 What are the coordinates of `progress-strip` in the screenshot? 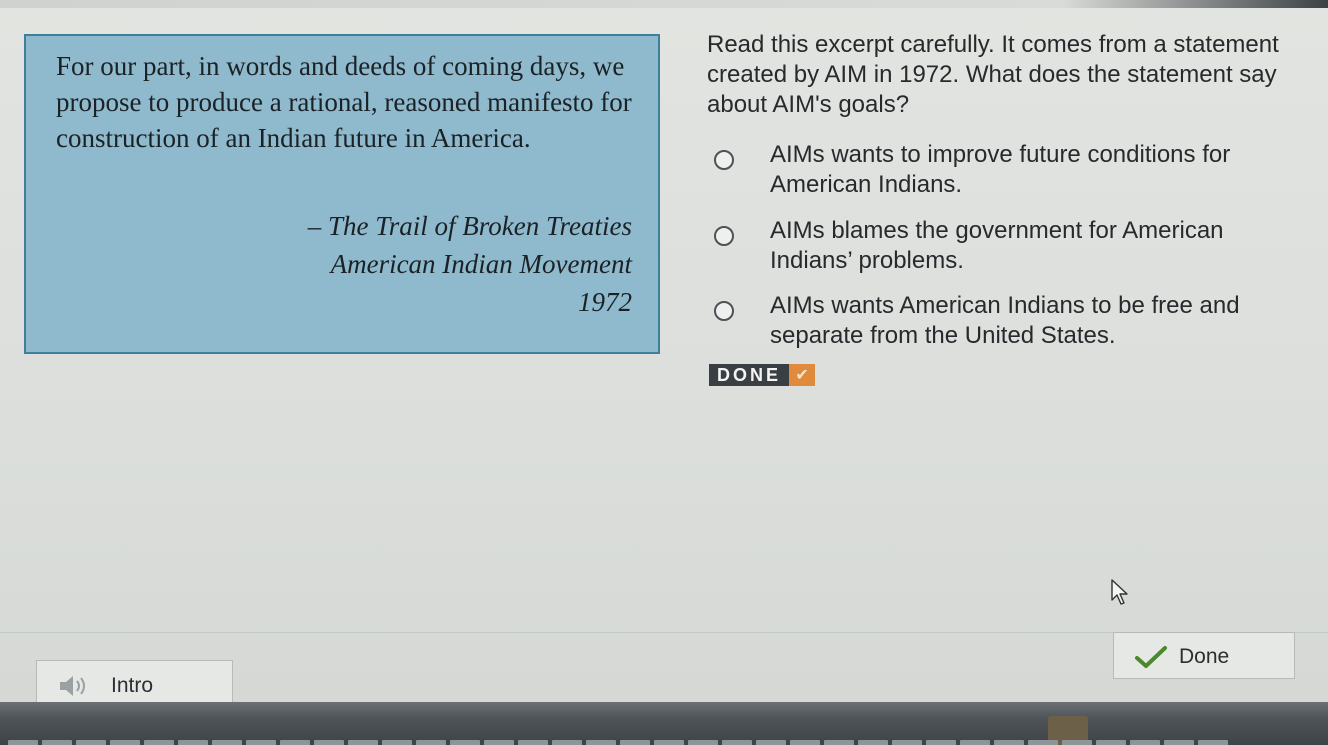 It's located at (664, 742).